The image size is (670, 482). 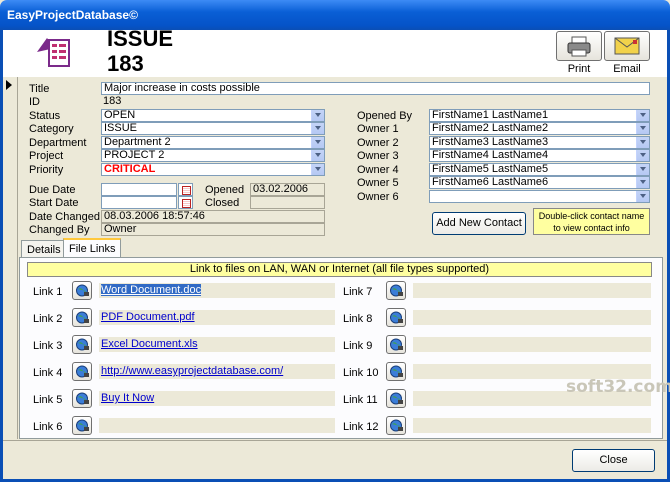 What do you see at coordinates (375, 88) in the screenshot?
I see `title-field: Major increase in costs possible` at bounding box center [375, 88].